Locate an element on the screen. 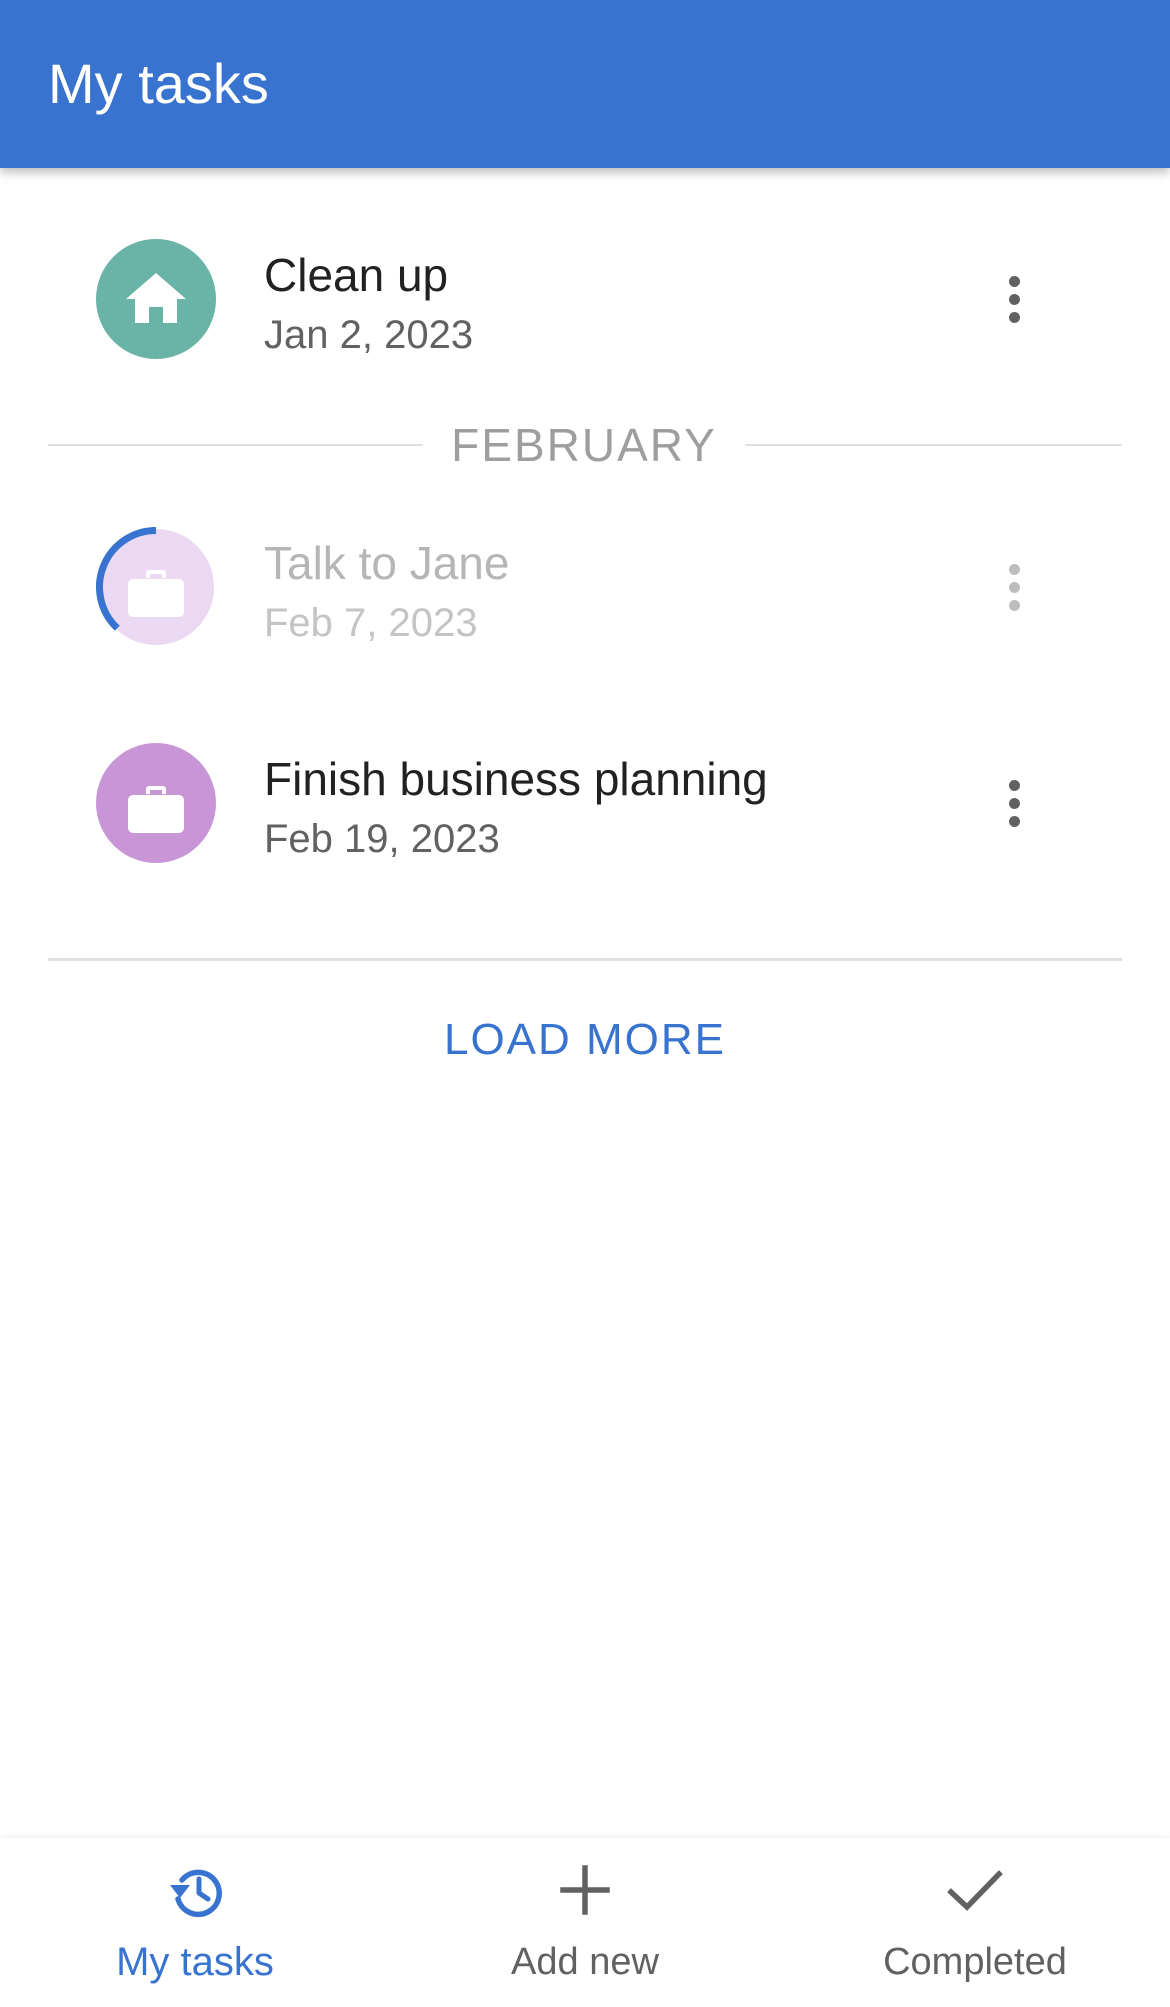 Image resolution: width=1170 pixels, height=2007 pixels. task-avatar-progress is located at coordinates (156, 587).